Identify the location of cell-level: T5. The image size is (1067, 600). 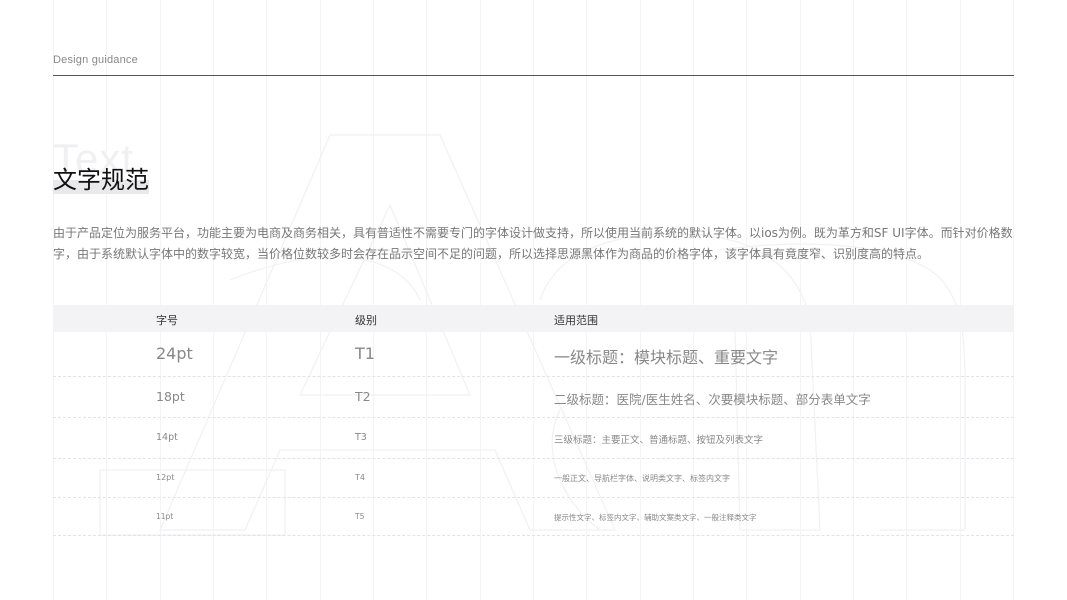
(360, 516).